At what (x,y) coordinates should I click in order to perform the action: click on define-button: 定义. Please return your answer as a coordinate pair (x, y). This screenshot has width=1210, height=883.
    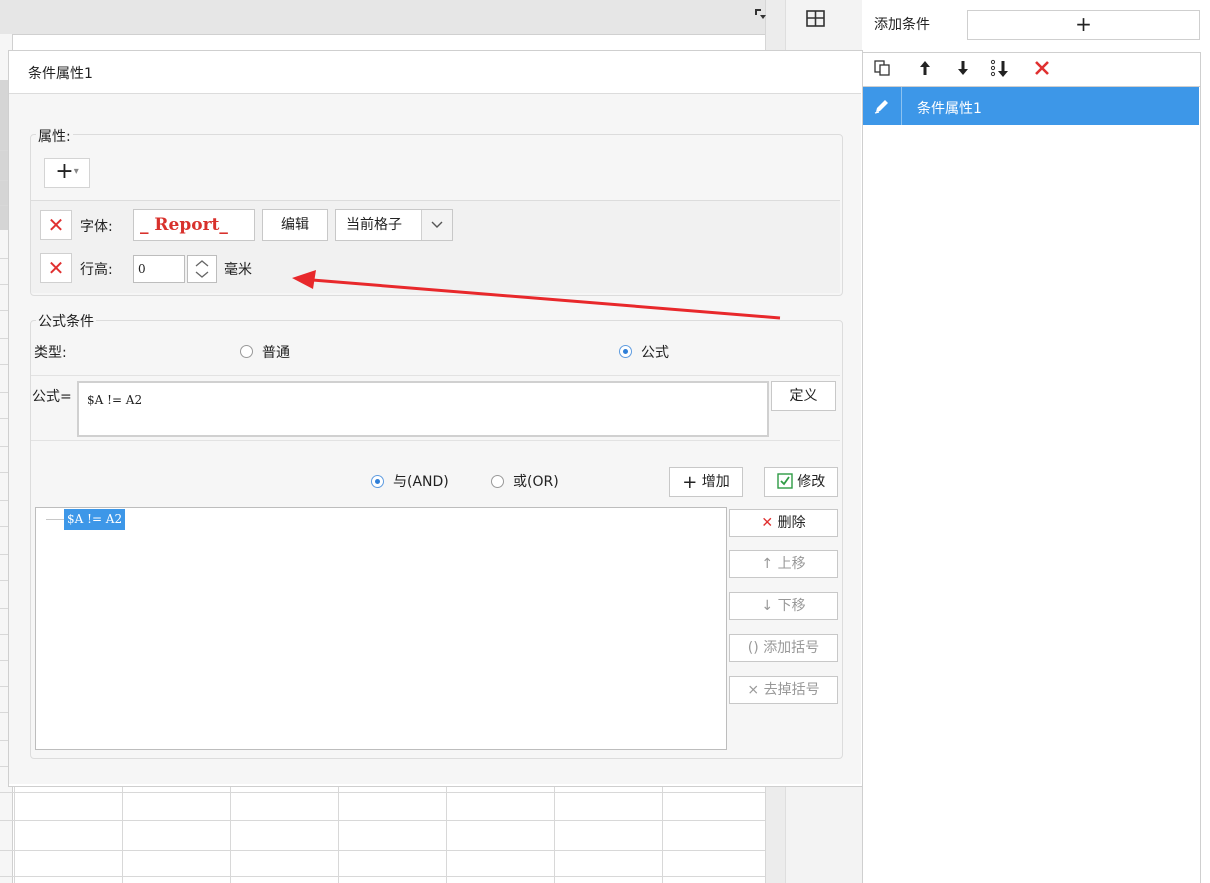
    Looking at the image, I should click on (803, 396).